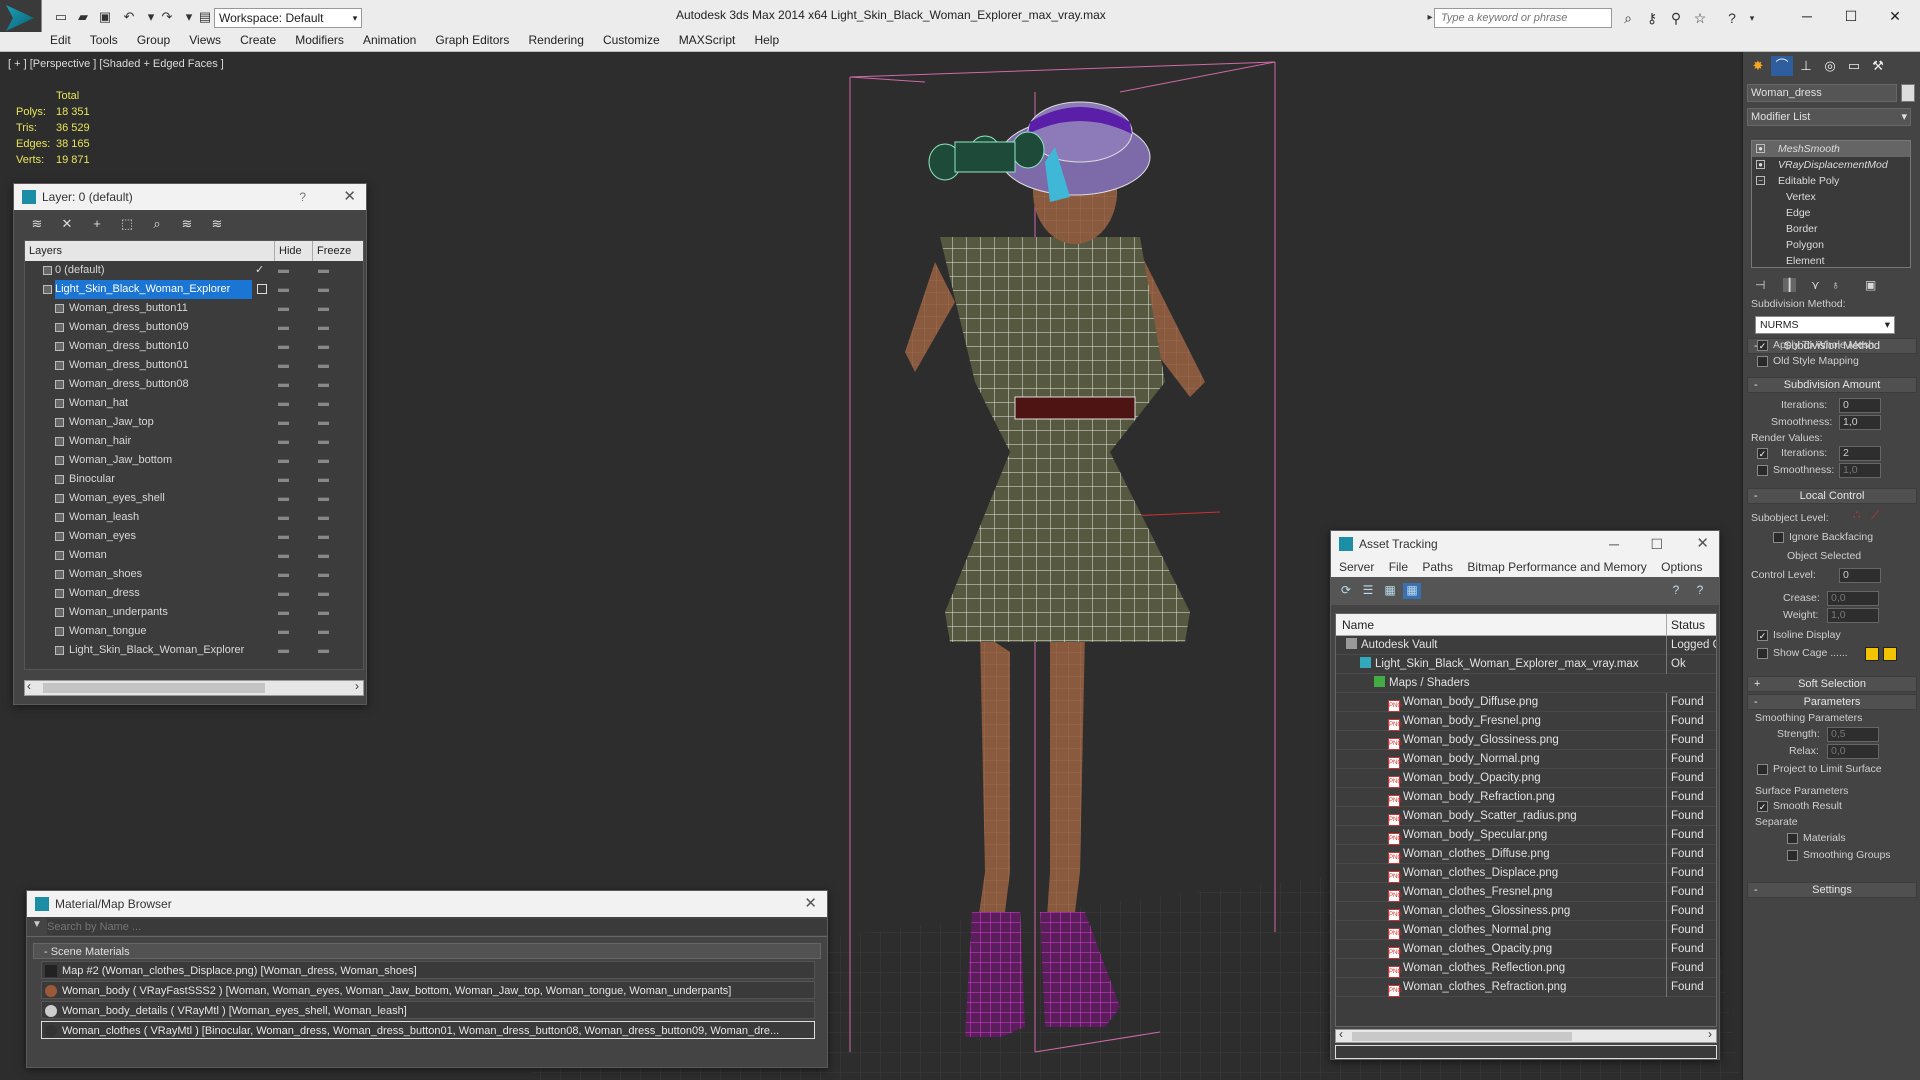  What do you see at coordinates (1908, 93) in the screenshot?
I see `object-color-swatch` at bounding box center [1908, 93].